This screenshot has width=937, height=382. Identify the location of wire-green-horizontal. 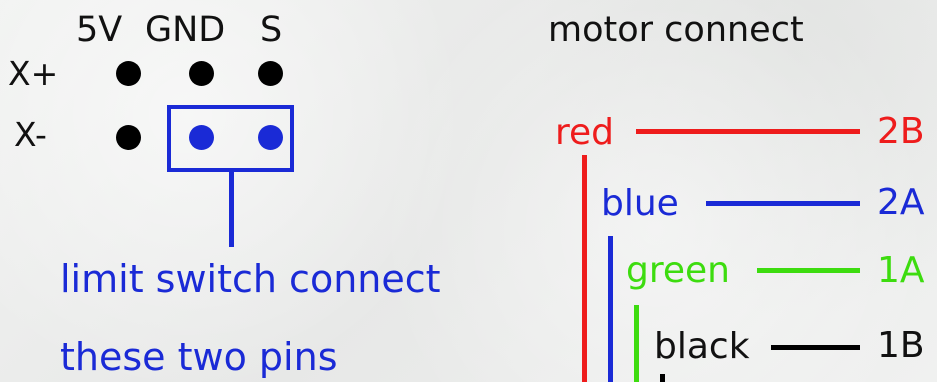
(808, 270).